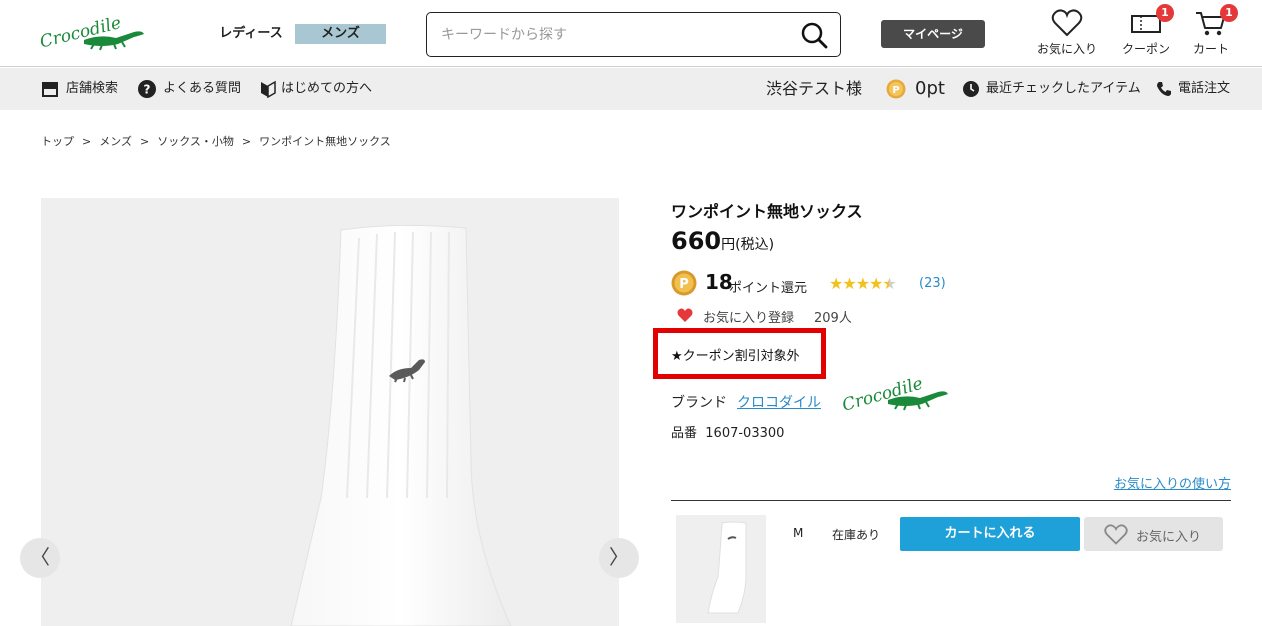  Describe the element at coordinates (1211, 32) in the screenshot. I see `cart-link: 1 カート` at that location.